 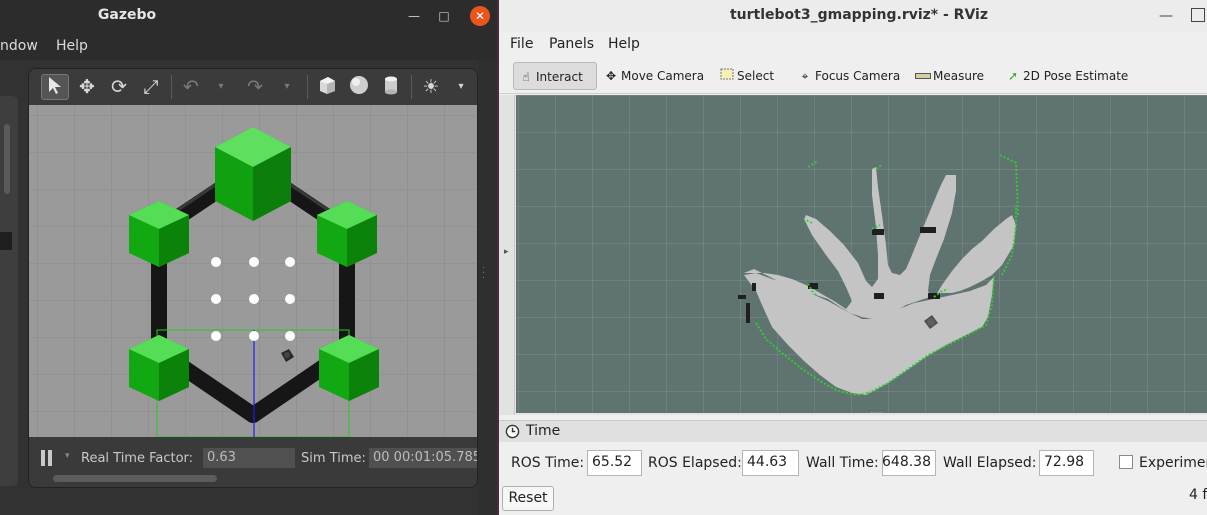 I want to click on splitter-grip-icon: · · ·, so click(x=483, y=274).